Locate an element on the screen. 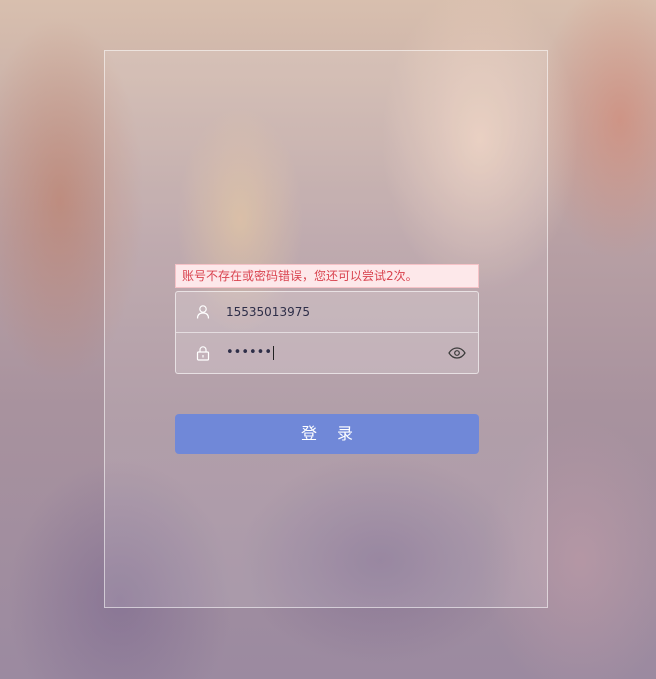 This screenshot has height=679, width=656. login-form-fields: 15535013975 •••••• is located at coordinates (327, 332).